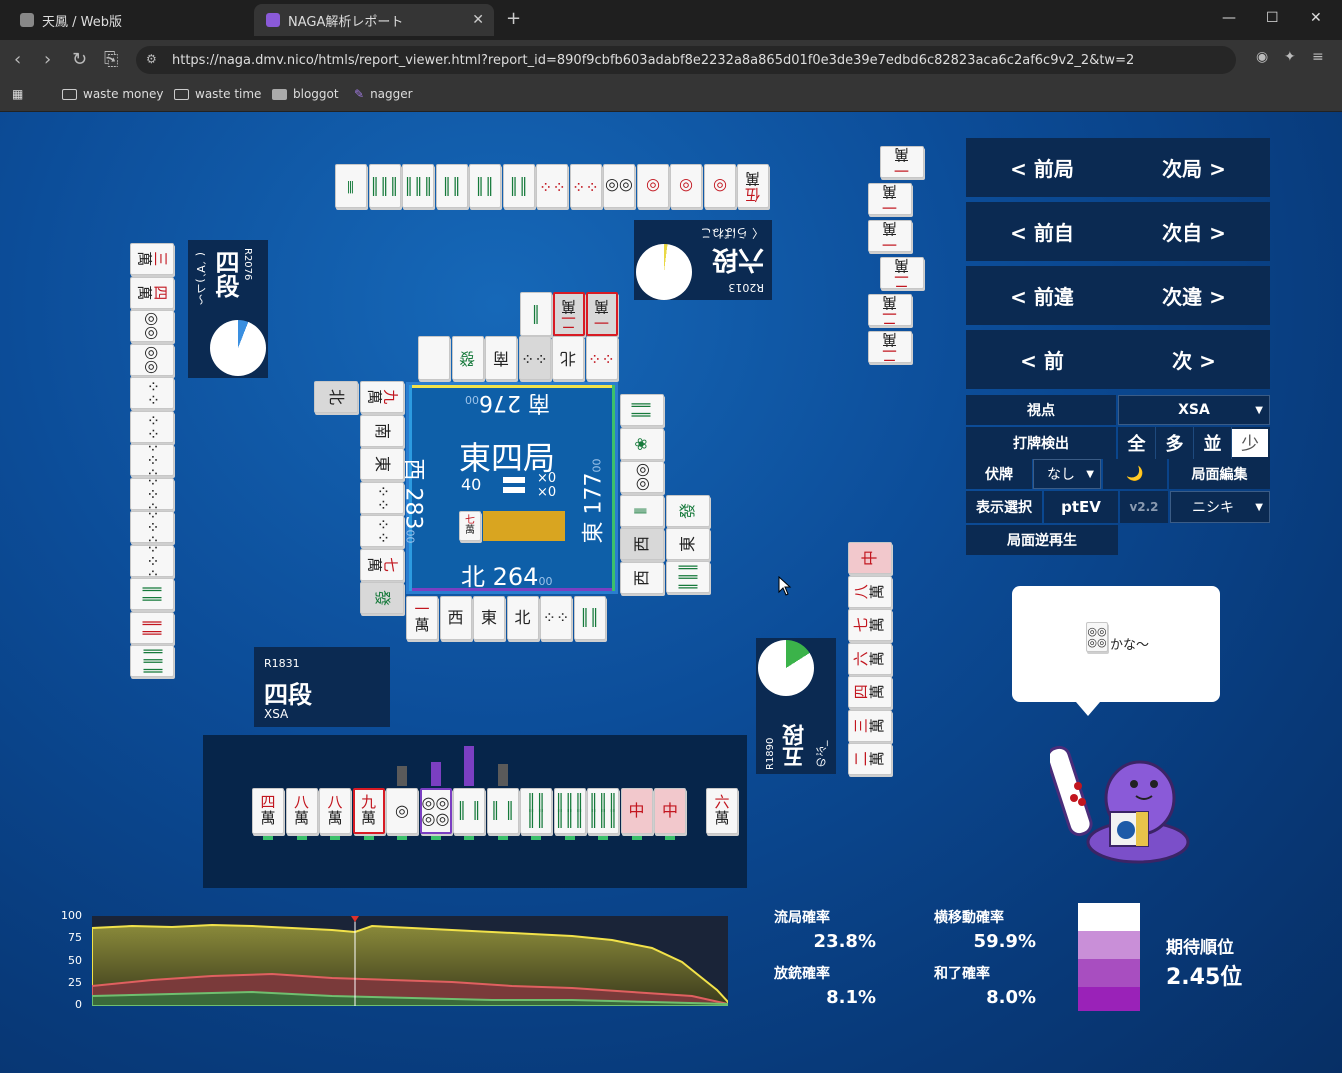 This screenshot has height=1073, width=1342. Describe the element at coordinates (870, 725) in the screenshot. I see `right-discard-tile: 三萬` at that location.